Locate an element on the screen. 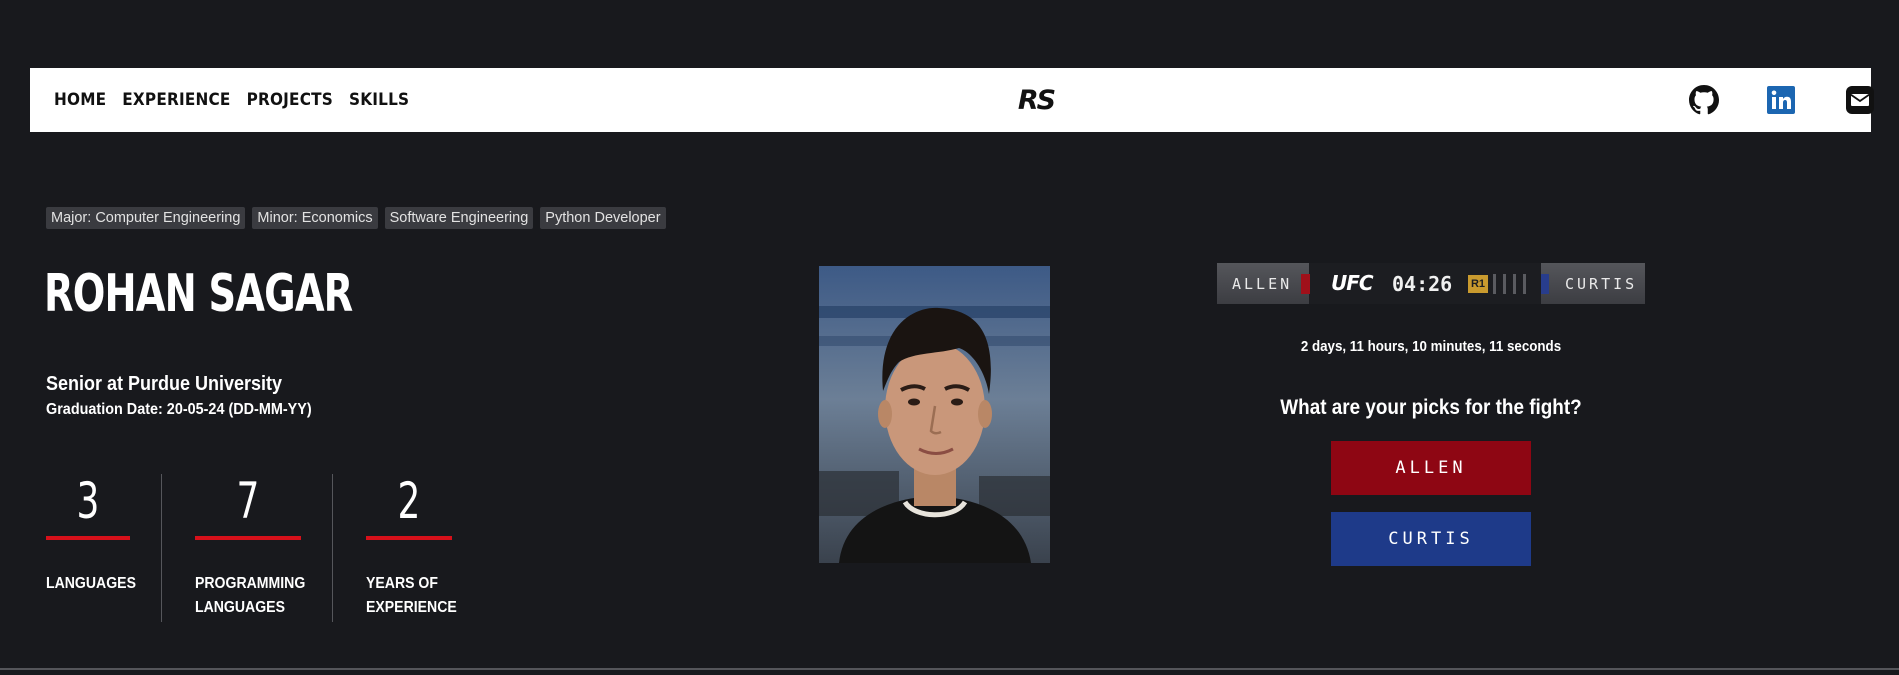  stat-value-programming-languages: 7 is located at coordinates (248, 501).